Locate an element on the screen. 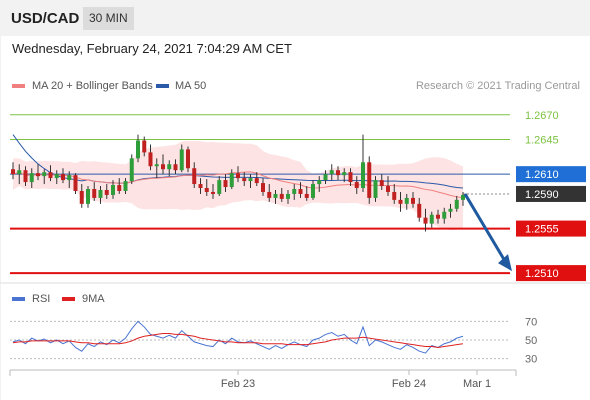 This screenshot has width=590, height=400. resistance-label: 1.2670 is located at coordinates (542, 116).